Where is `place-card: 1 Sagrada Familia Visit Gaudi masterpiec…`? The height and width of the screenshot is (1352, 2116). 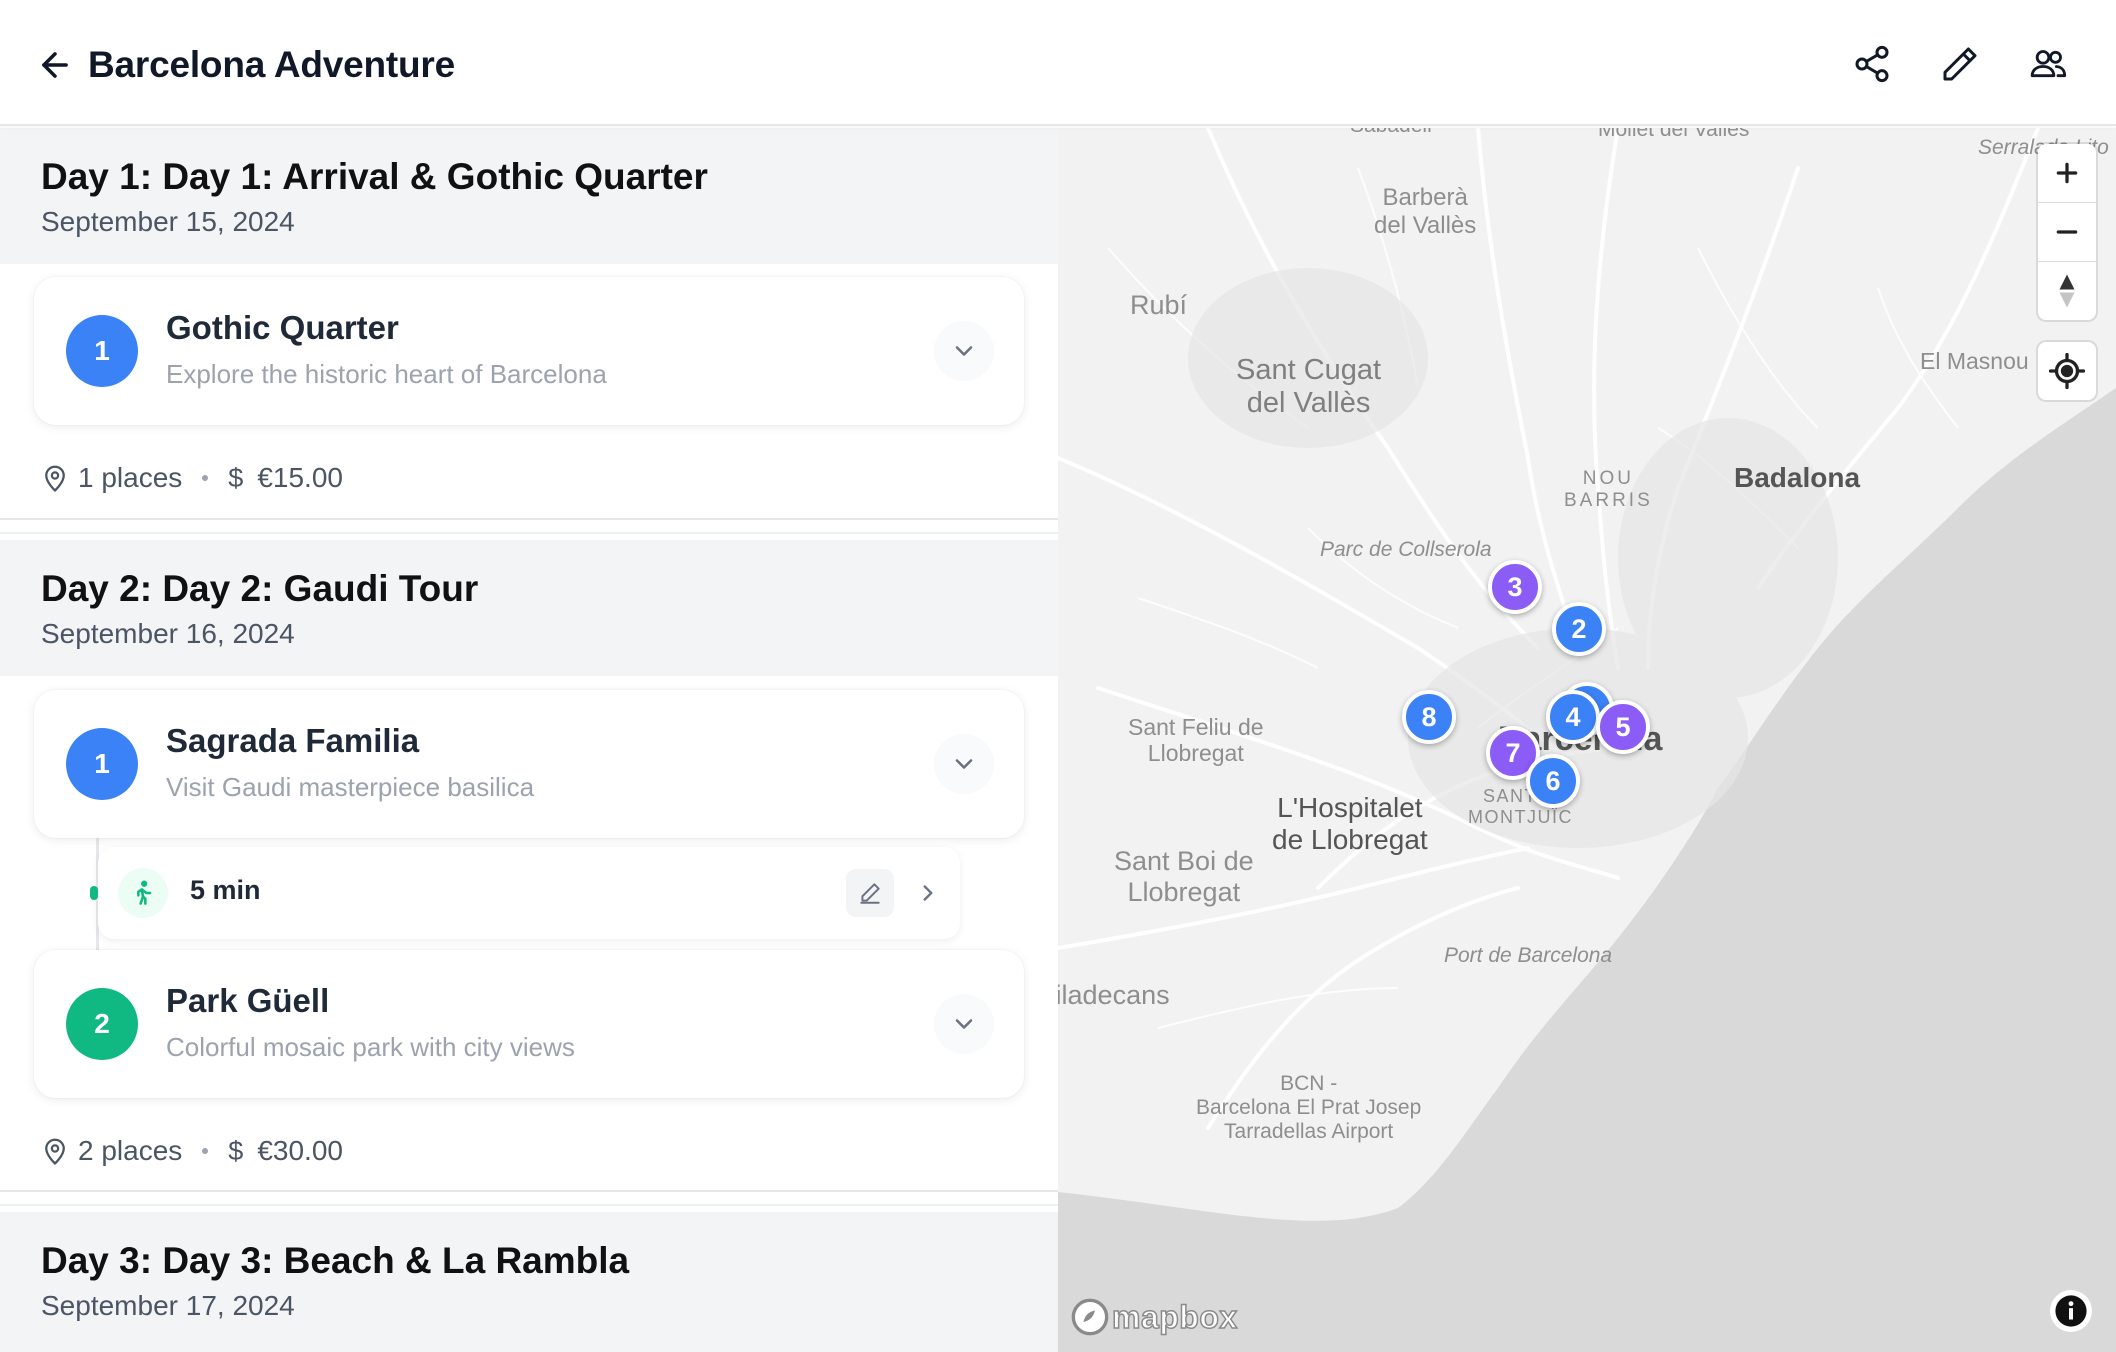 place-card: 1 Sagrada Familia Visit Gaudi masterpiec… is located at coordinates (529, 764).